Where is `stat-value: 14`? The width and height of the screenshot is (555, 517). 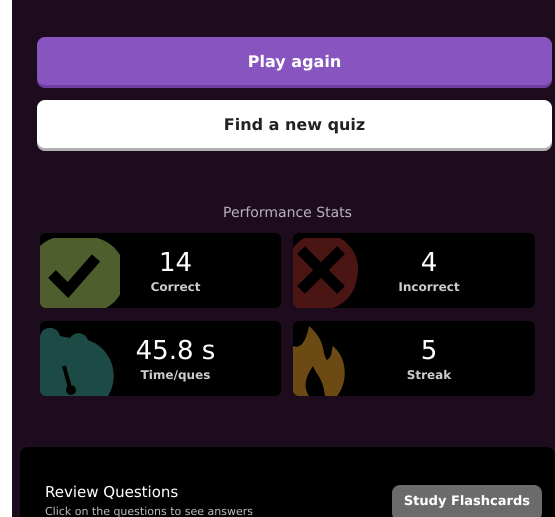
stat-value: 14 is located at coordinates (175, 263).